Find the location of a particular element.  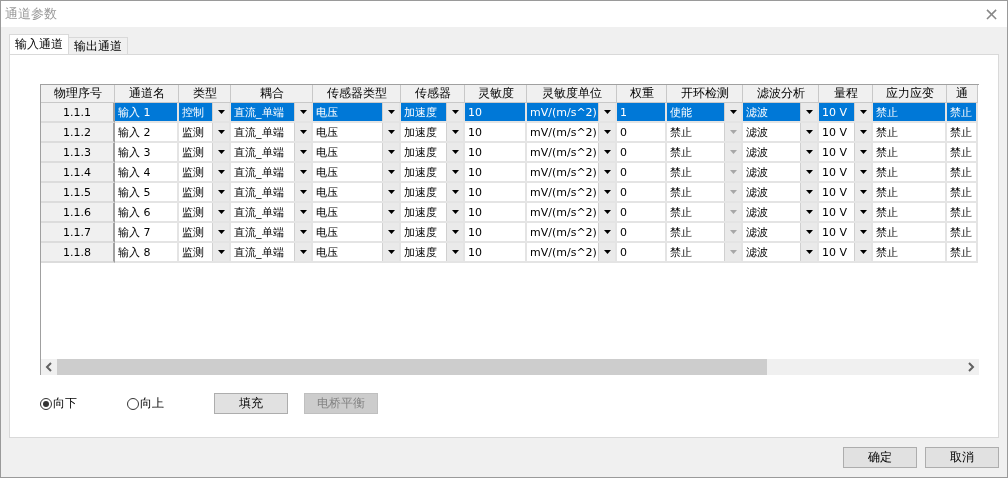

horizontal-scrollbar is located at coordinates (510, 367).